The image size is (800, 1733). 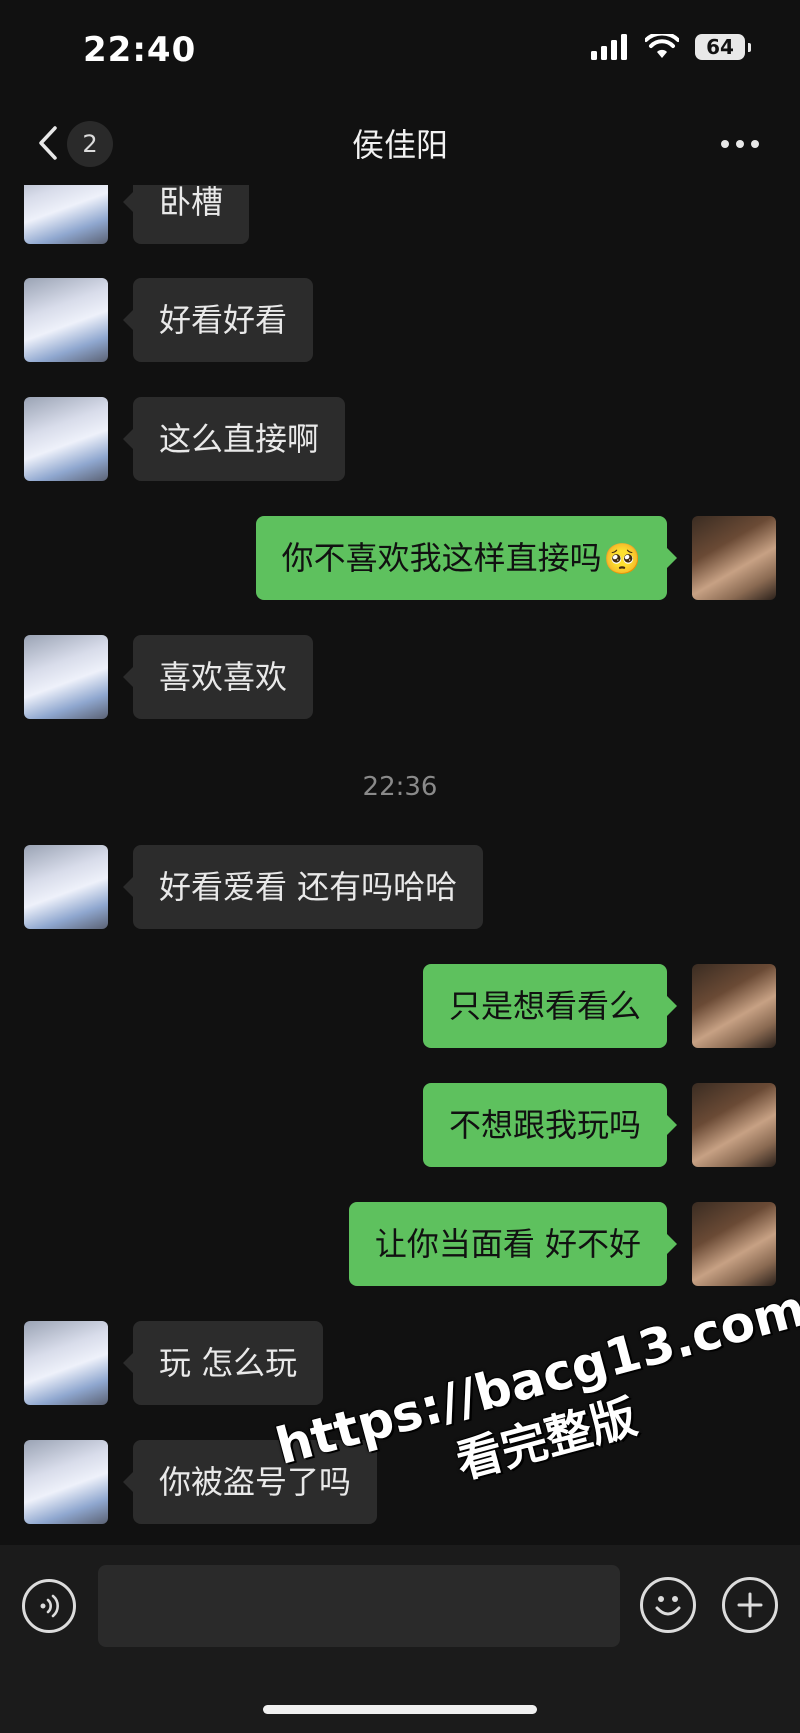 I want to click on home-area, so click(x=400, y=1704).